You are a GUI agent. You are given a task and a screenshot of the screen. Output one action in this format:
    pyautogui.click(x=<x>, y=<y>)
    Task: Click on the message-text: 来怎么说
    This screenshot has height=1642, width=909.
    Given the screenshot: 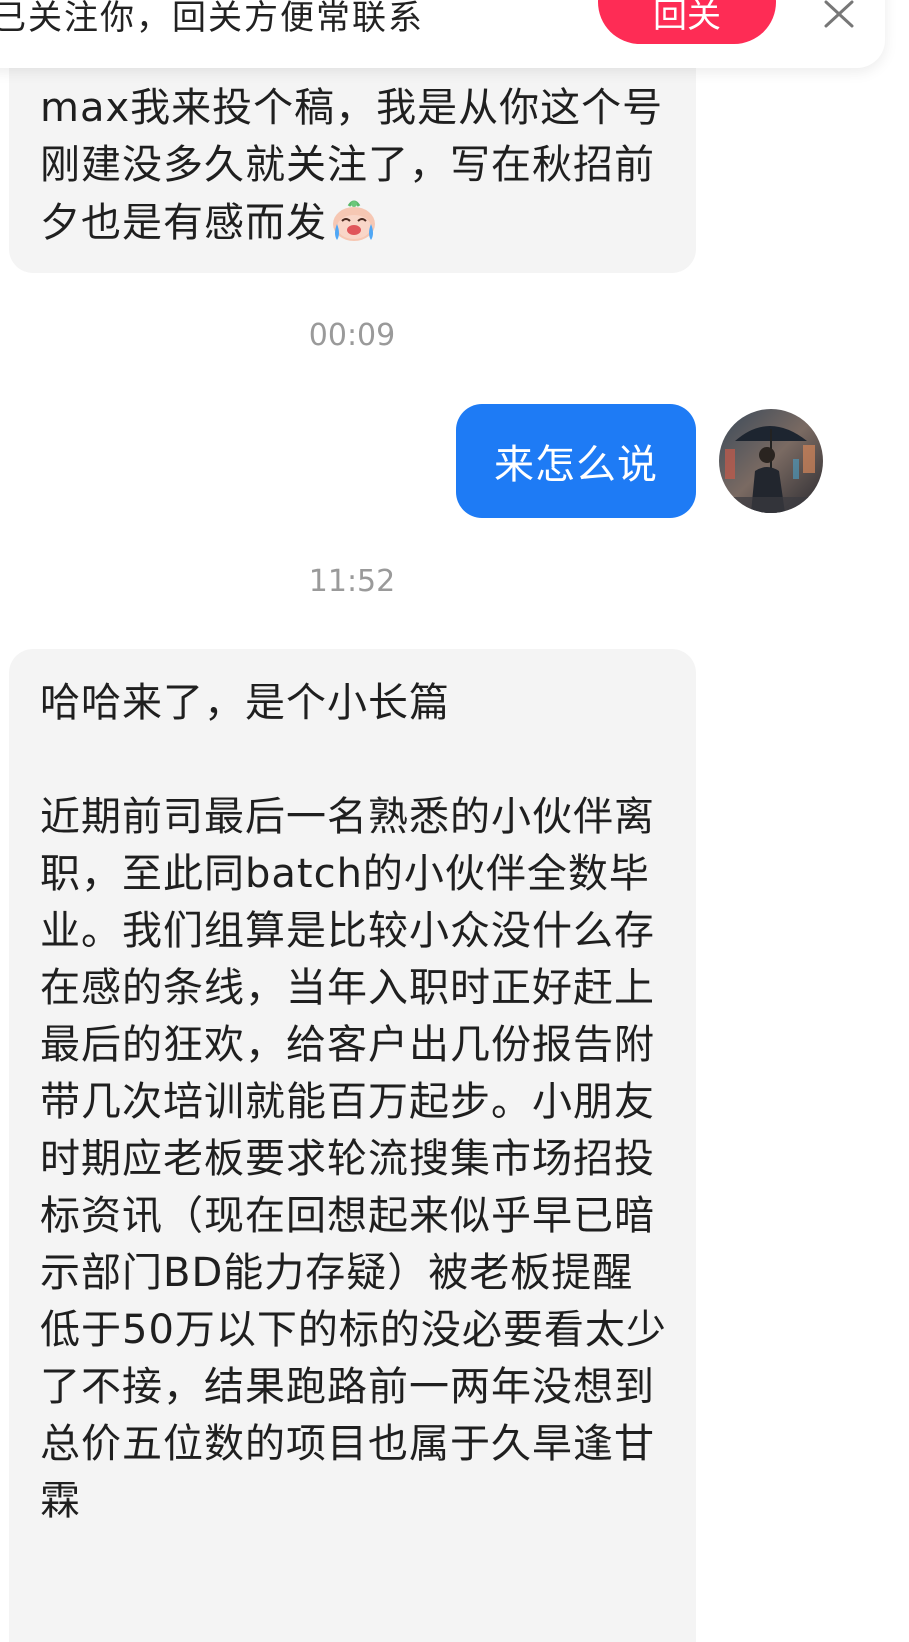 What is the action you would take?
    pyautogui.click(x=576, y=465)
    